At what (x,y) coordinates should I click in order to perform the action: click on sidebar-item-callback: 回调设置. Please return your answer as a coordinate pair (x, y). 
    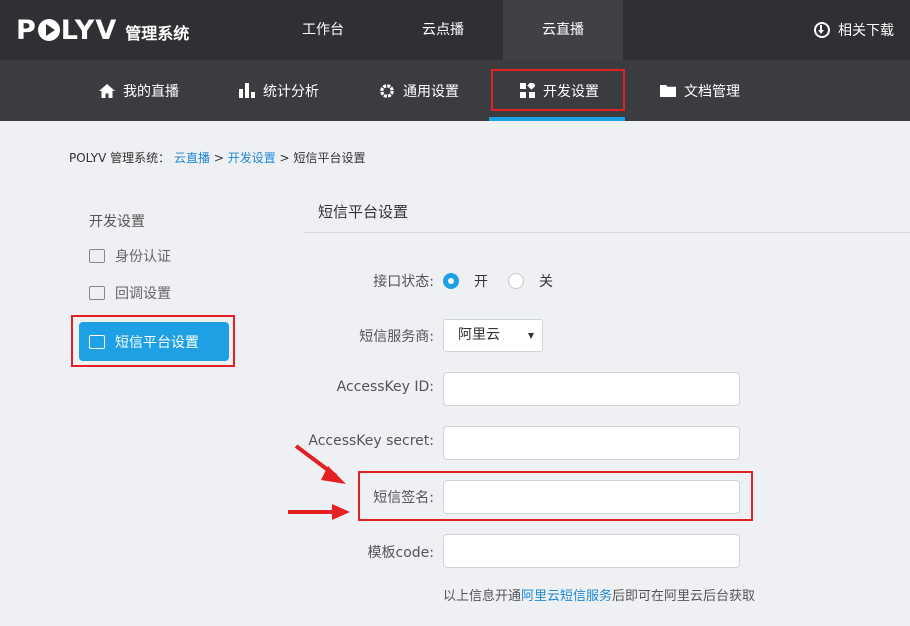
    Looking at the image, I should click on (130, 293).